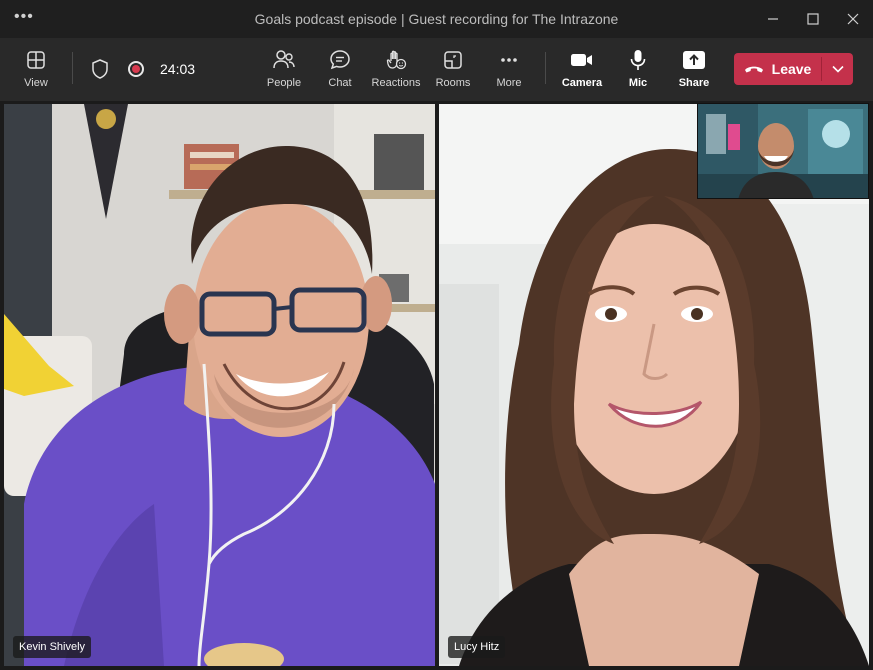  I want to click on more-label: More, so click(509, 83).